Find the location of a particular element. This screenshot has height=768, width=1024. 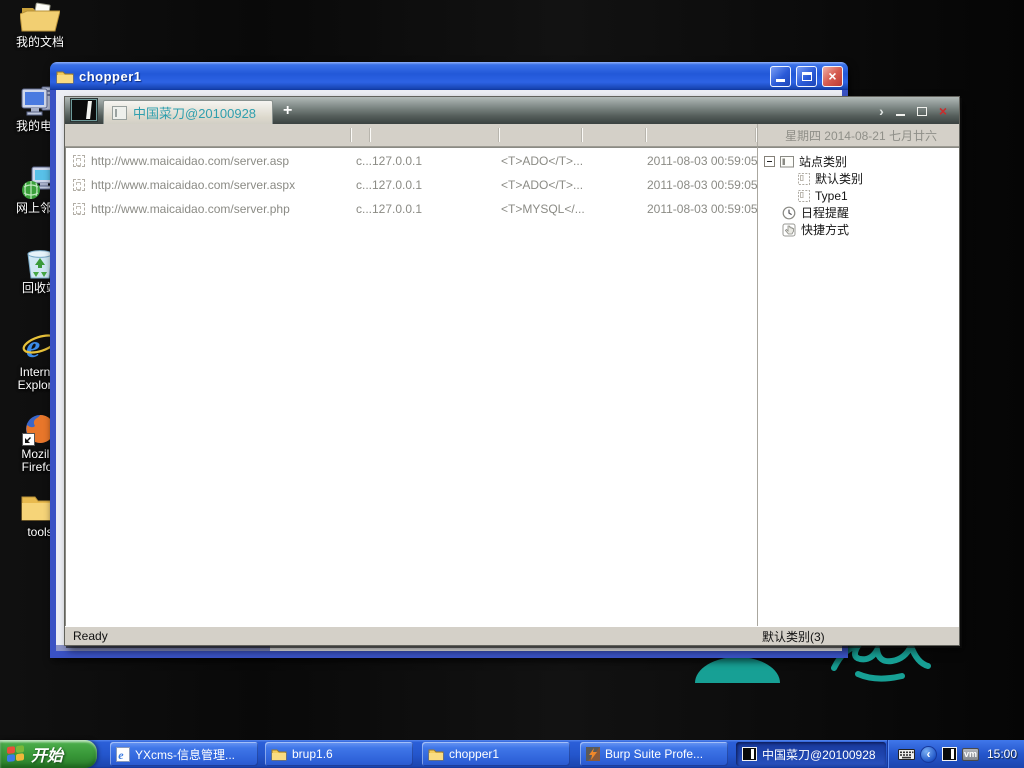

taskbar-button-chopper1: chopper1 is located at coordinates (496, 754).